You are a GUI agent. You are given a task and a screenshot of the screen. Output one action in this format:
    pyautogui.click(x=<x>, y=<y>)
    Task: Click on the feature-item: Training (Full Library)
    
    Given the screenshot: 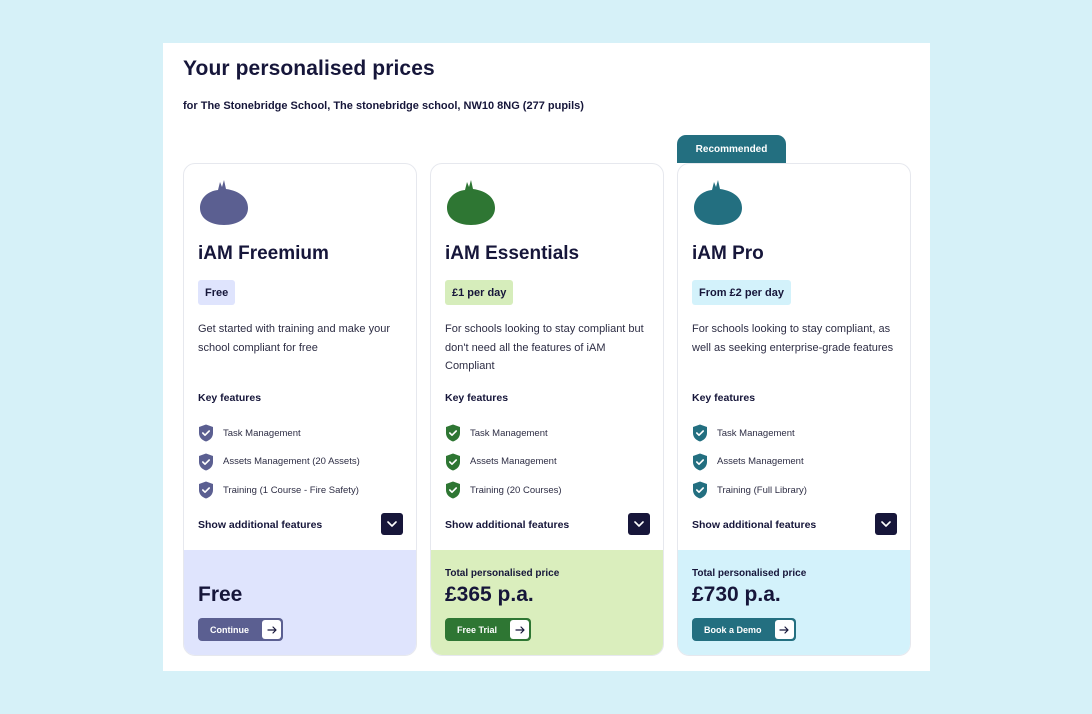 What is the action you would take?
    pyautogui.click(x=749, y=490)
    